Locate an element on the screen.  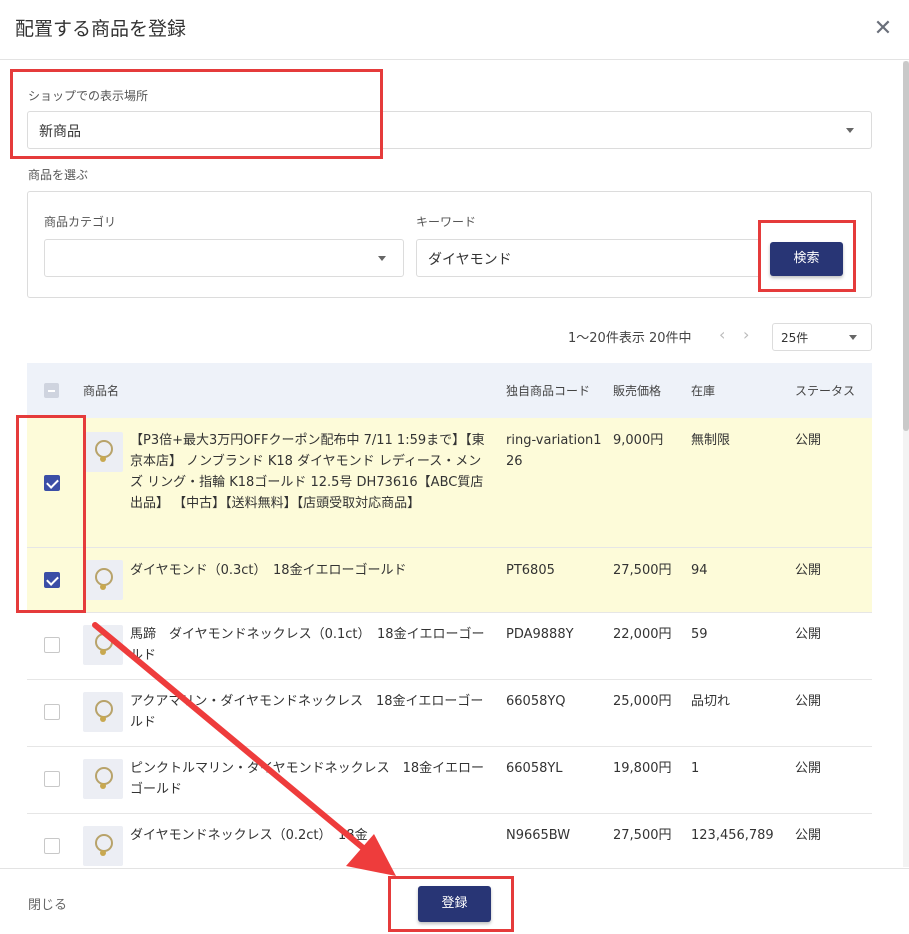
product-code: 66058YL is located at coordinates (534, 768).